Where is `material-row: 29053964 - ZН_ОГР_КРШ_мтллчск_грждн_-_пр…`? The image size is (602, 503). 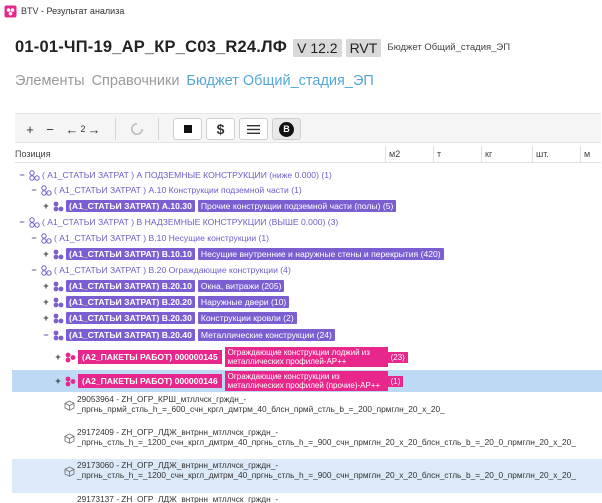
material-row: 29053964 - ZН_ОГР_КРШ_мтллчск_грждн_-_пр… is located at coordinates (301, 410).